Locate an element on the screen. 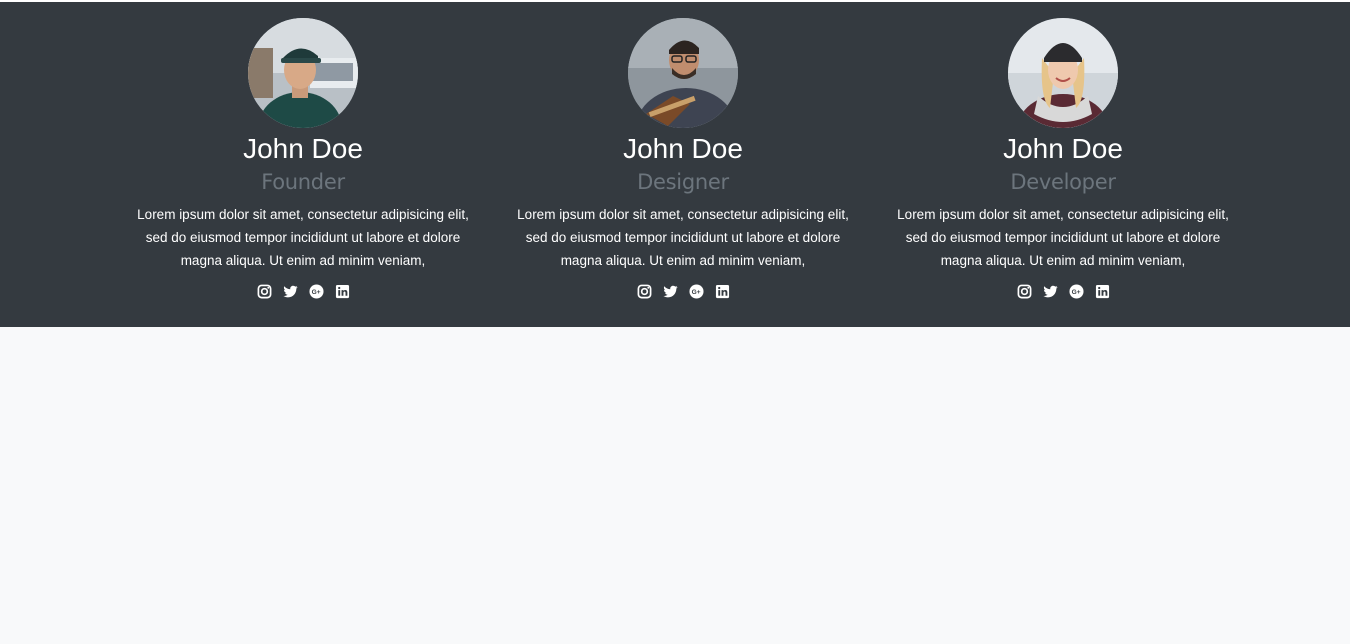 The height and width of the screenshot is (644, 1350). avatar-photo-developer is located at coordinates (1063, 73).